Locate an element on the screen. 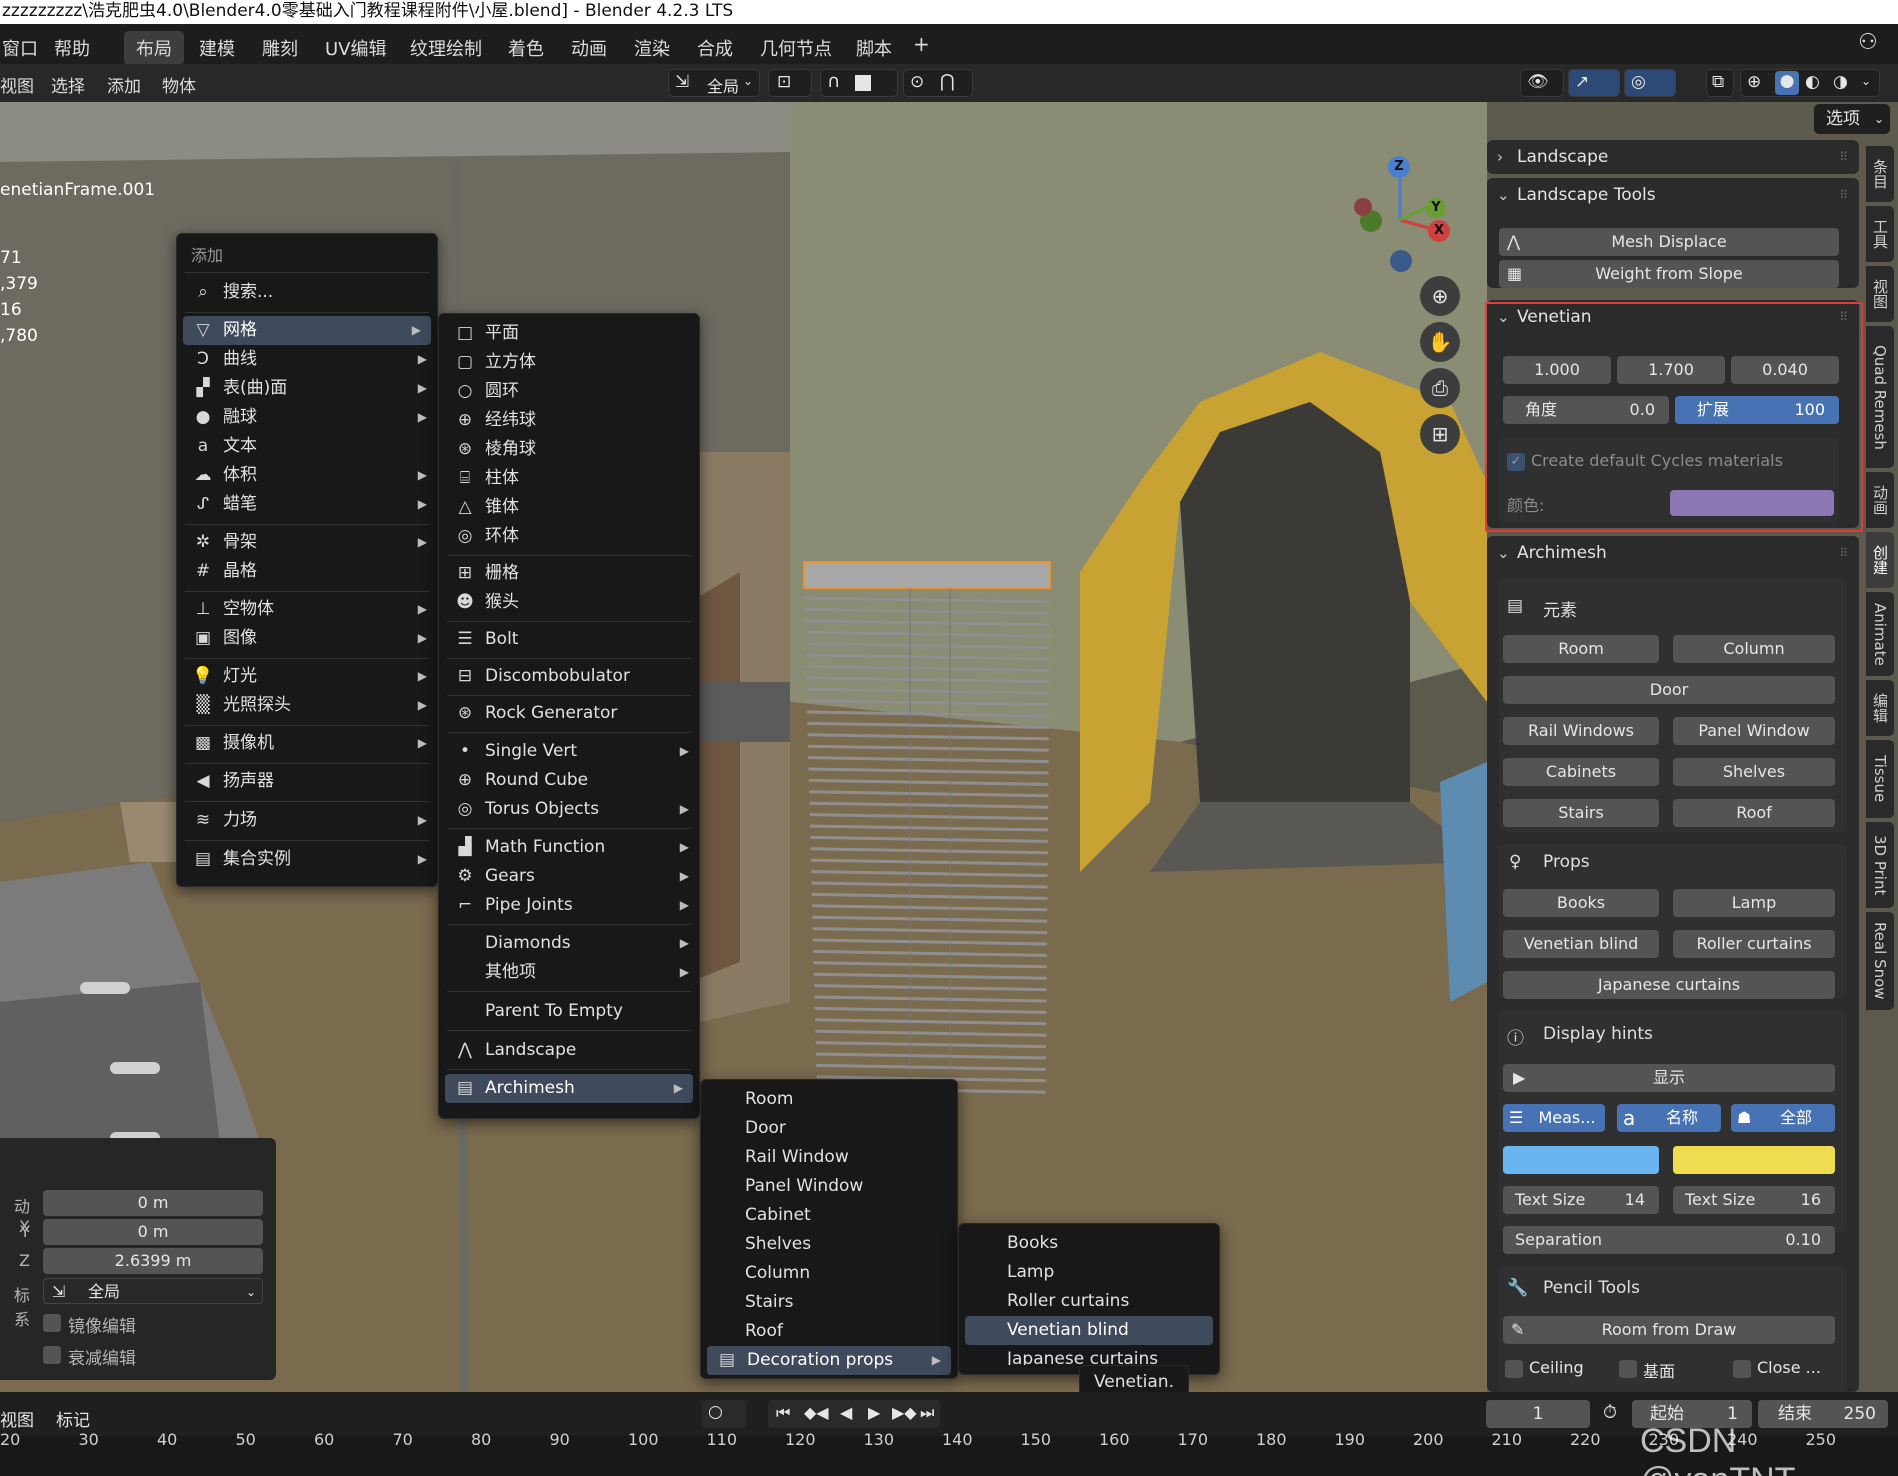 The image size is (1898, 1476). next-keyframe-icon: ▶◆ is located at coordinates (904, 1412).